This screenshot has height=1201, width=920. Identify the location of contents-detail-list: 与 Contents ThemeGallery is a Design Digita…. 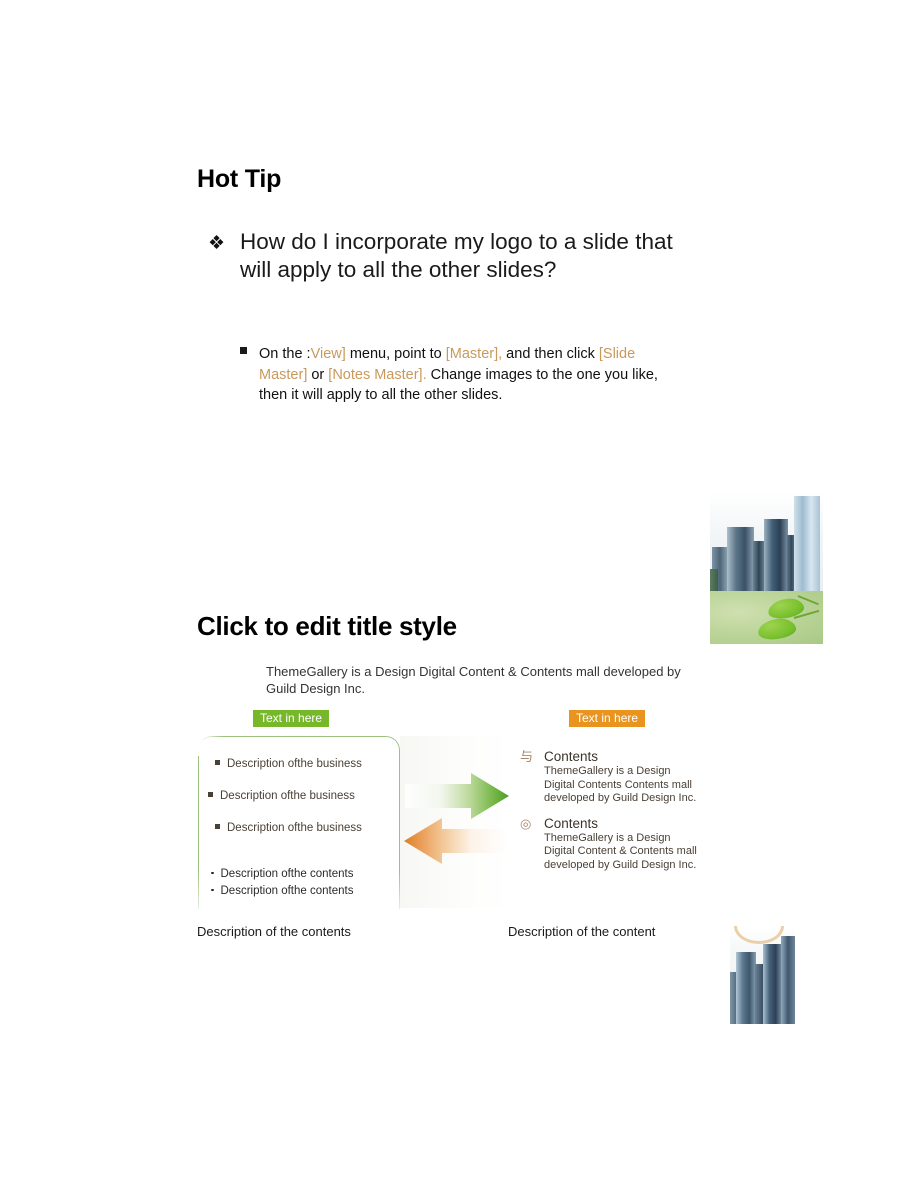
(615, 814).